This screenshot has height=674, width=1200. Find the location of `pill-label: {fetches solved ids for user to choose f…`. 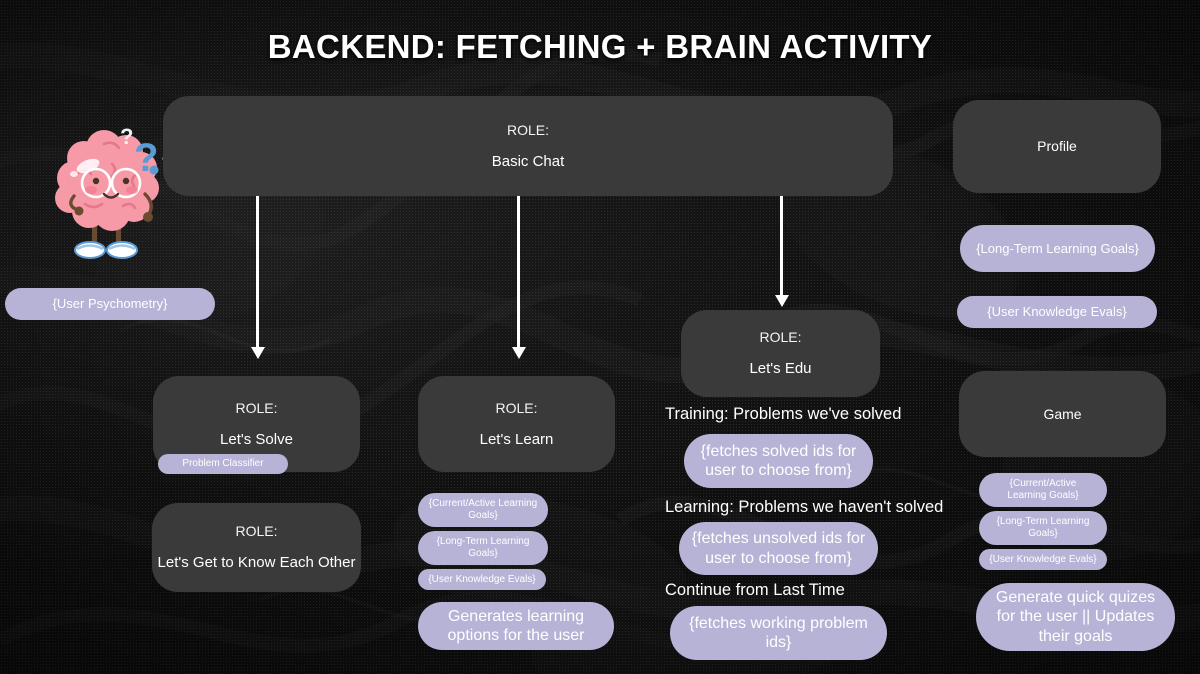

pill-label: {fetches solved ids for user to choose f… is located at coordinates (778, 460).